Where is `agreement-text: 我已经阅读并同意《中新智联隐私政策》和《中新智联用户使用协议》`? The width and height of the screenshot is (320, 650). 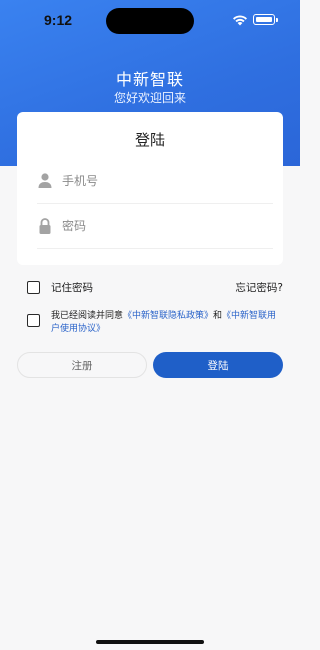
agreement-text: 我已经阅读并同意《中新智联隐私政策》和《中新智联用户使用协议》 is located at coordinates (167, 322).